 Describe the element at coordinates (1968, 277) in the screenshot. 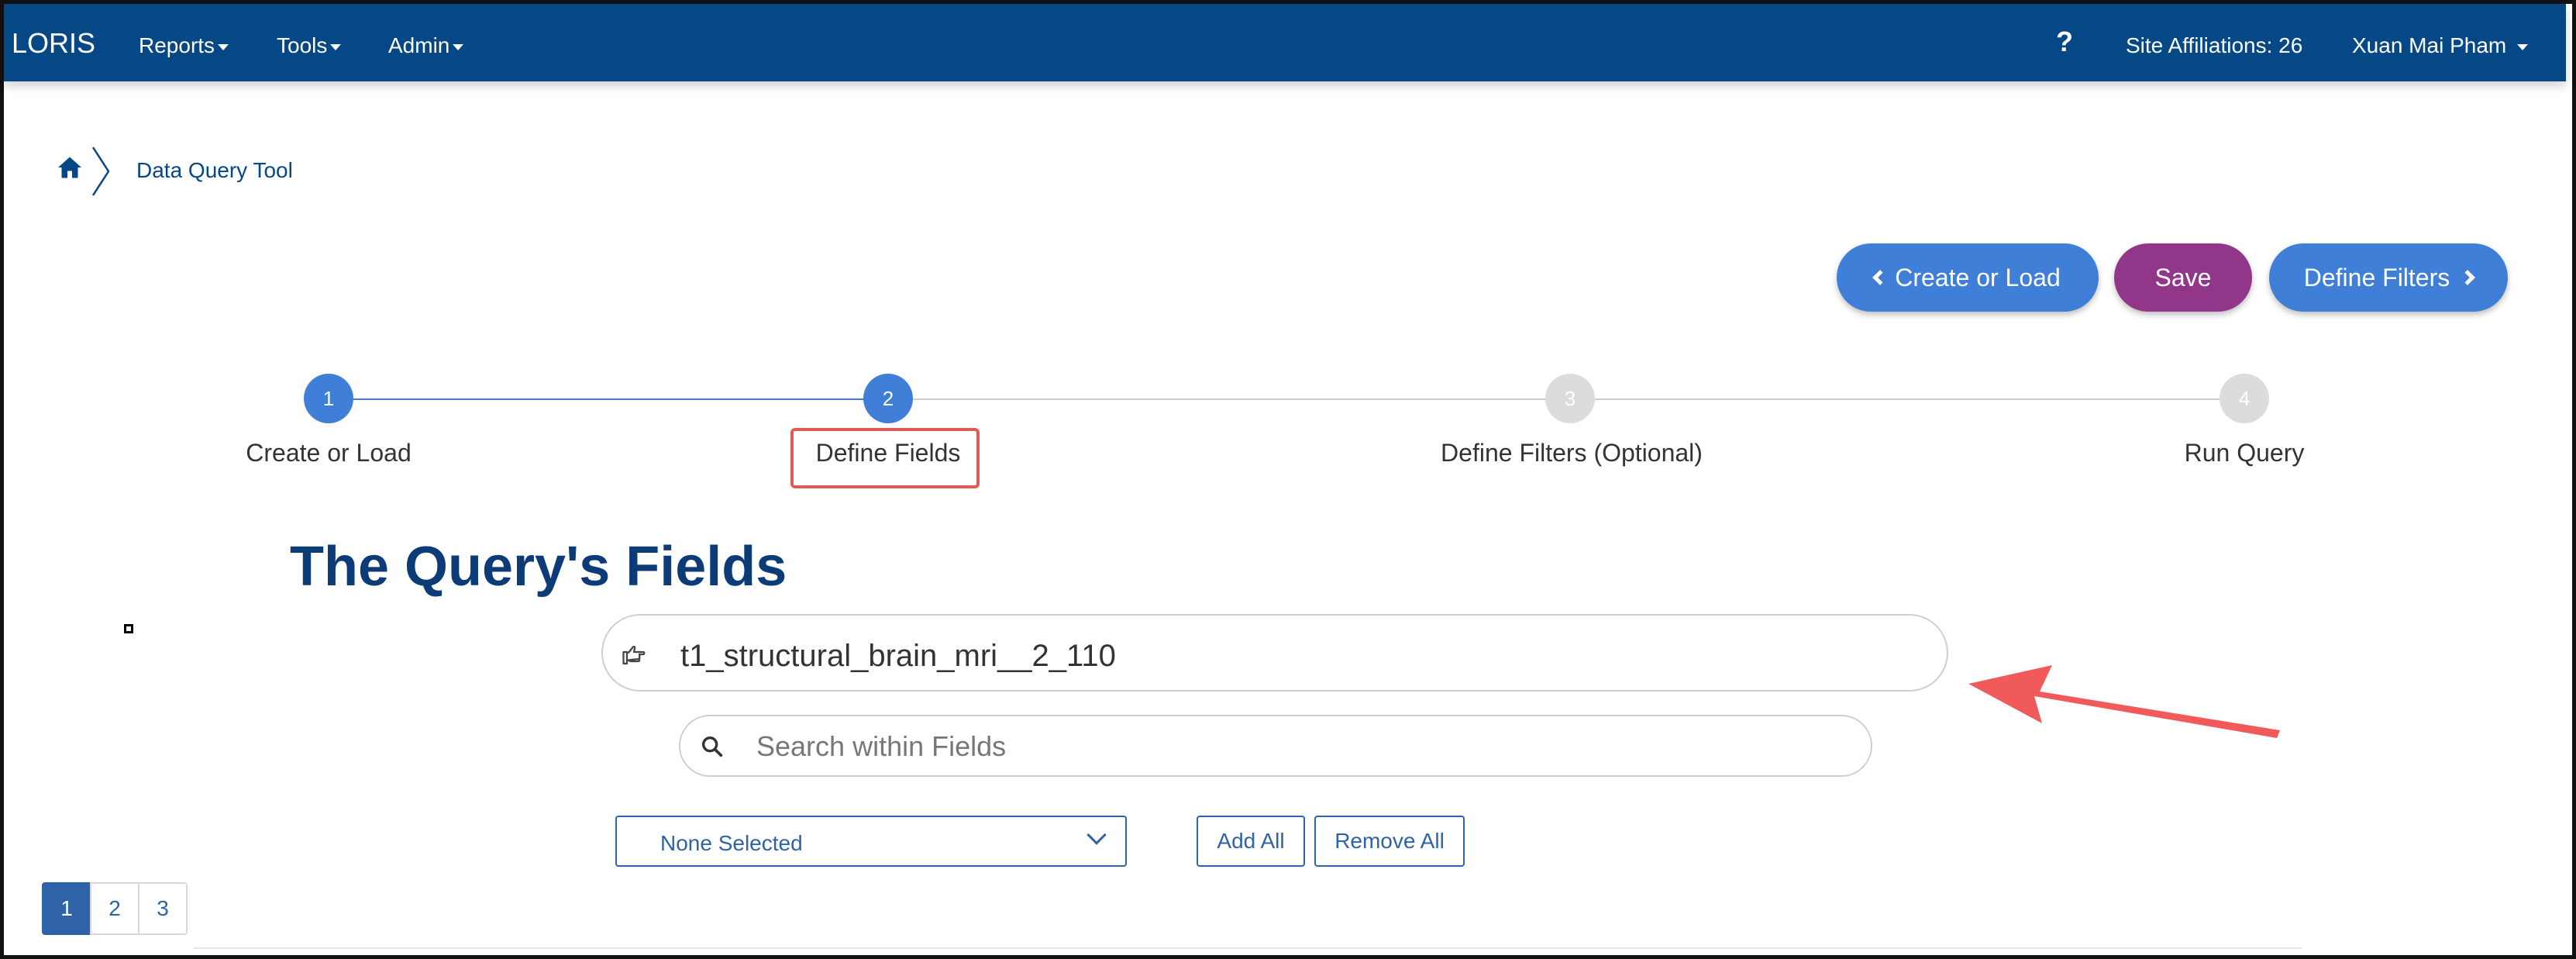

I see `create-or-load-button: Create or Load` at that location.